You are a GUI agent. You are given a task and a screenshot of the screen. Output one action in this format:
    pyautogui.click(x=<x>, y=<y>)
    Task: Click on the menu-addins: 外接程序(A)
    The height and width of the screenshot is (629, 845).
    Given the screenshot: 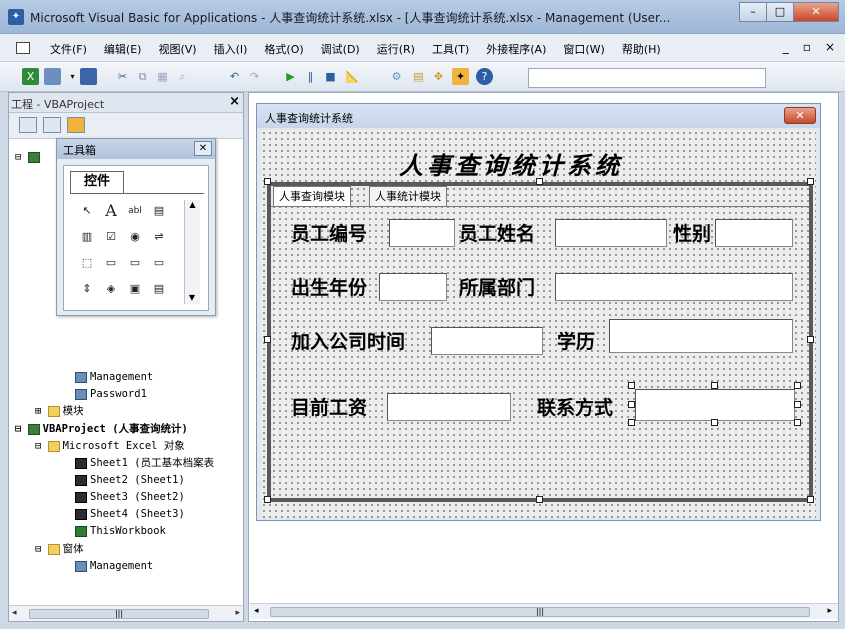 What is the action you would take?
    pyautogui.click(x=516, y=49)
    